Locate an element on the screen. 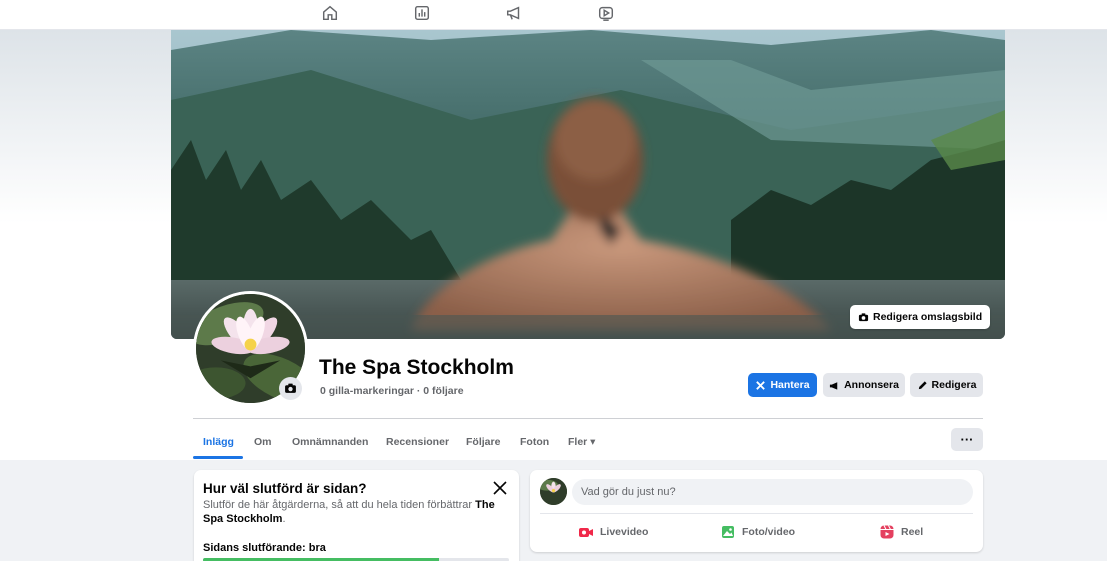 The width and height of the screenshot is (1107, 561). completion-card-title: Hur väl slutförd är sidan? is located at coordinates (285, 488).